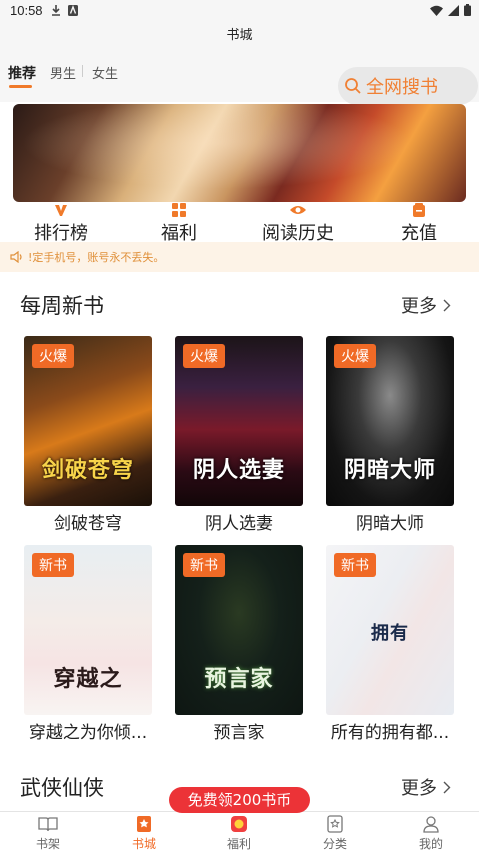 This screenshot has width=479, height=853. Describe the element at coordinates (453, 10) in the screenshot. I see `signal-icon` at that location.